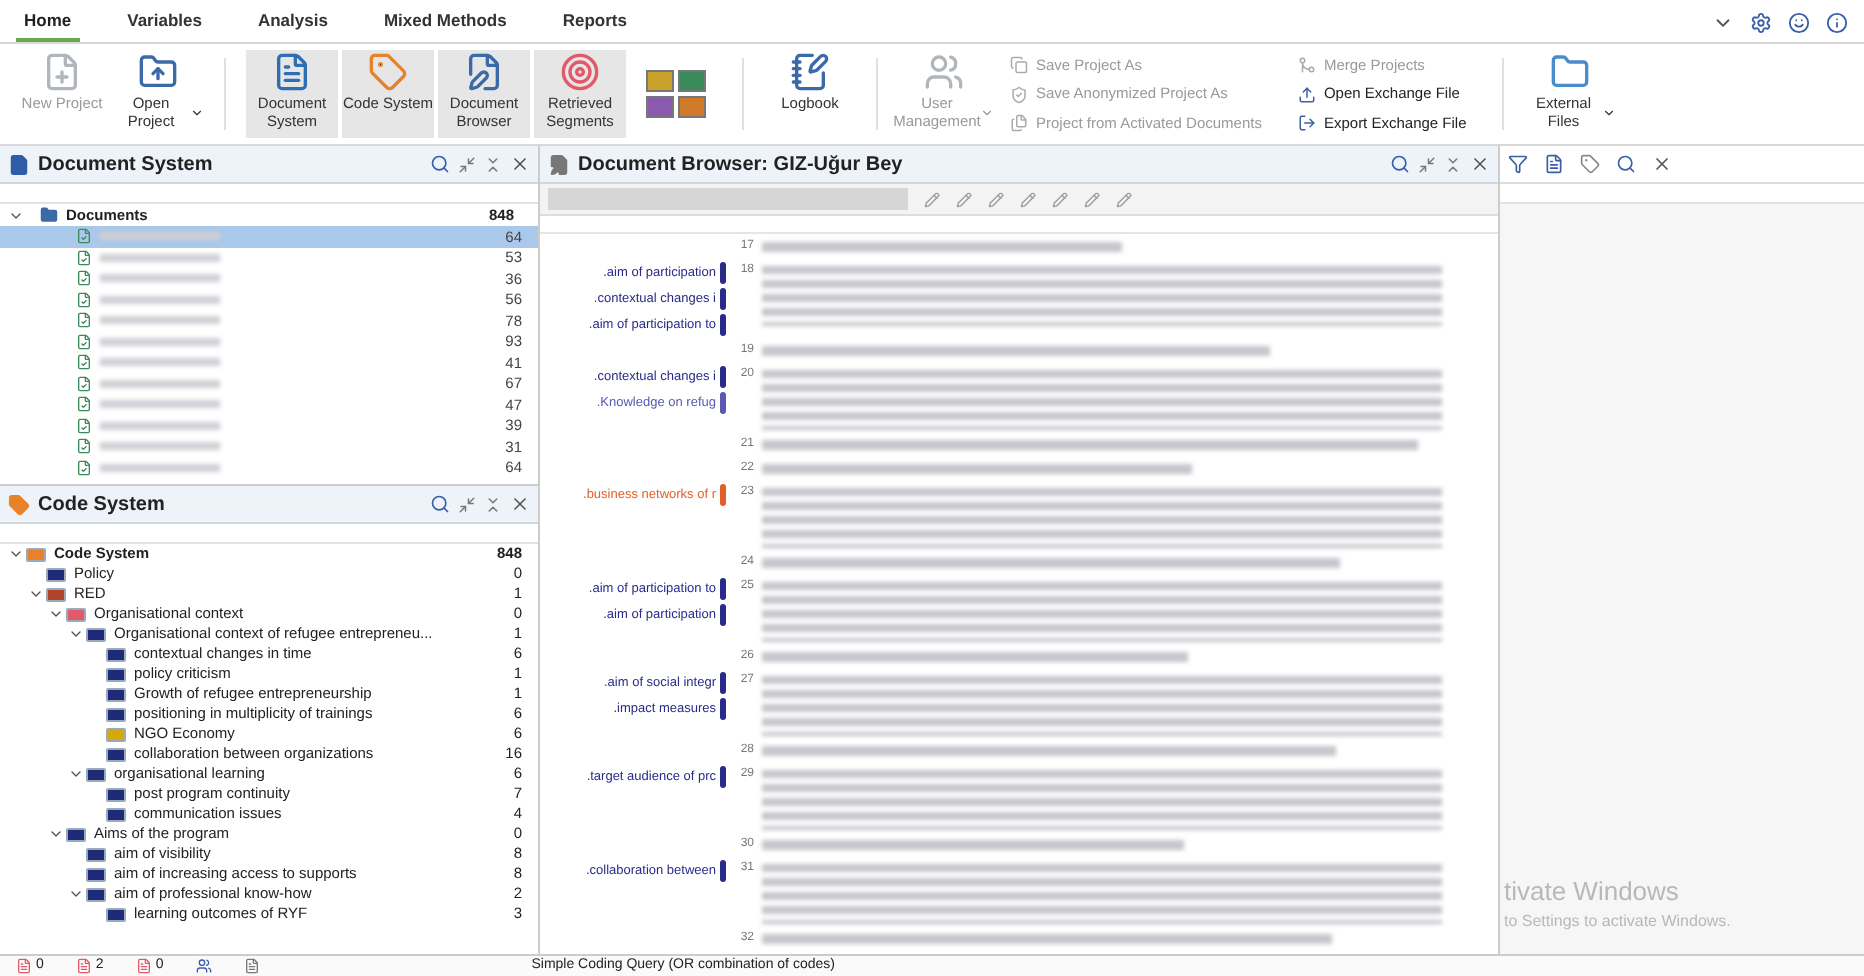 The height and width of the screenshot is (976, 1864). Describe the element at coordinates (125, 165) in the screenshot. I see `pane-title: Document System` at that location.